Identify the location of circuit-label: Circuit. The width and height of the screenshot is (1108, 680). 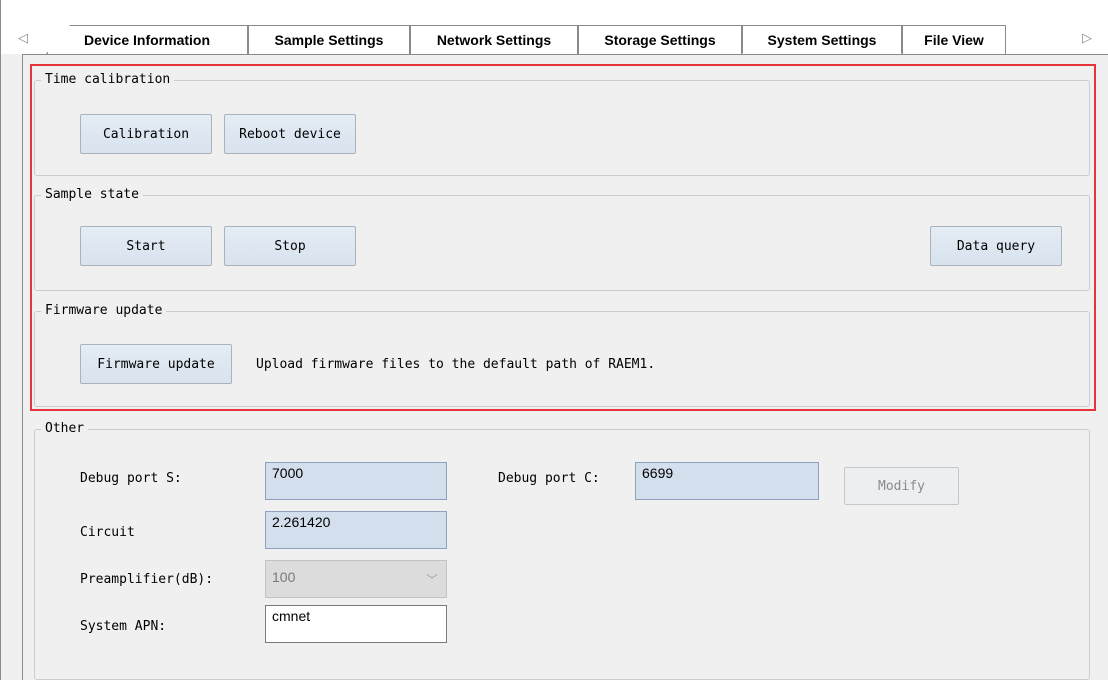
(107, 532).